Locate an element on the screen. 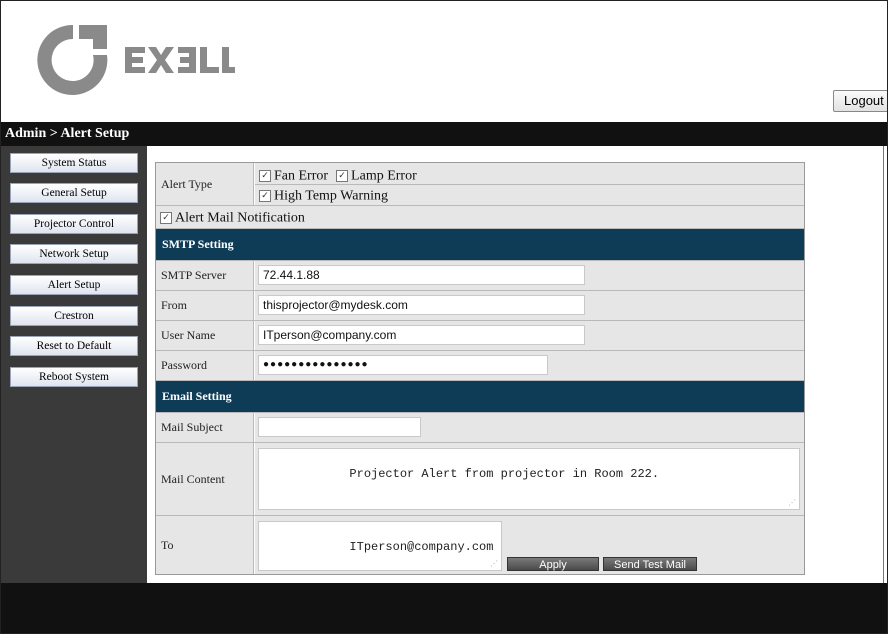 Image resolution: width=888 pixels, height=634 pixels. to-text: ITperson@company.com is located at coordinates (421, 547).